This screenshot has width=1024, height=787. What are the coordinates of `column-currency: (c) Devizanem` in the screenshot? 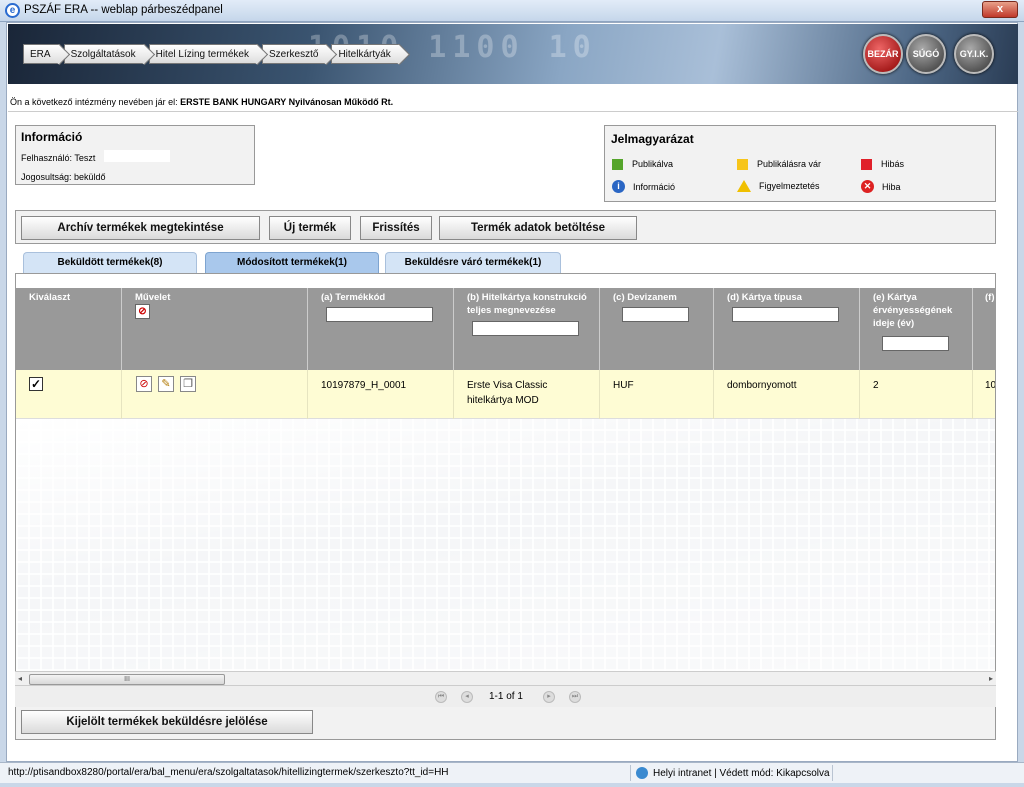 It's located at (657, 329).